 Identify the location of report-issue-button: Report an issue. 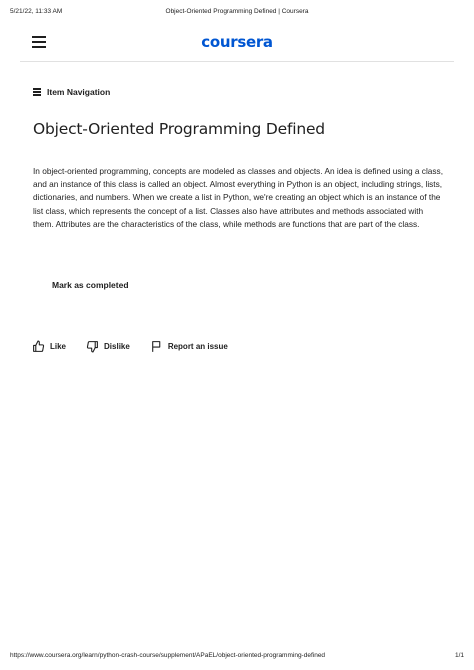
(189, 346).